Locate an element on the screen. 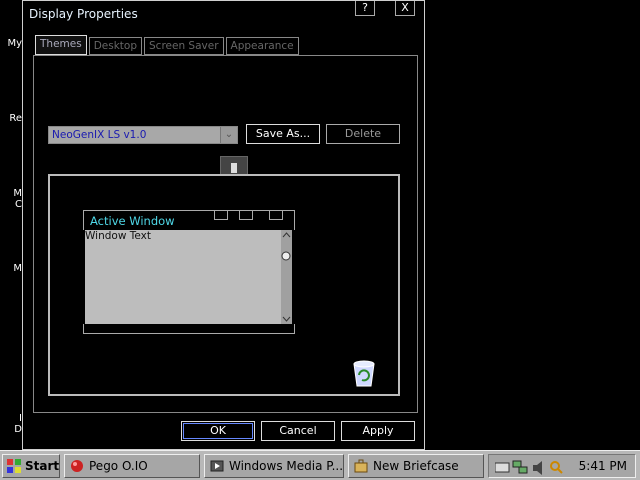 This screenshot has height=480, width=640. desktop-icon-label-recycle: Re is located at coordinates (11, 118).